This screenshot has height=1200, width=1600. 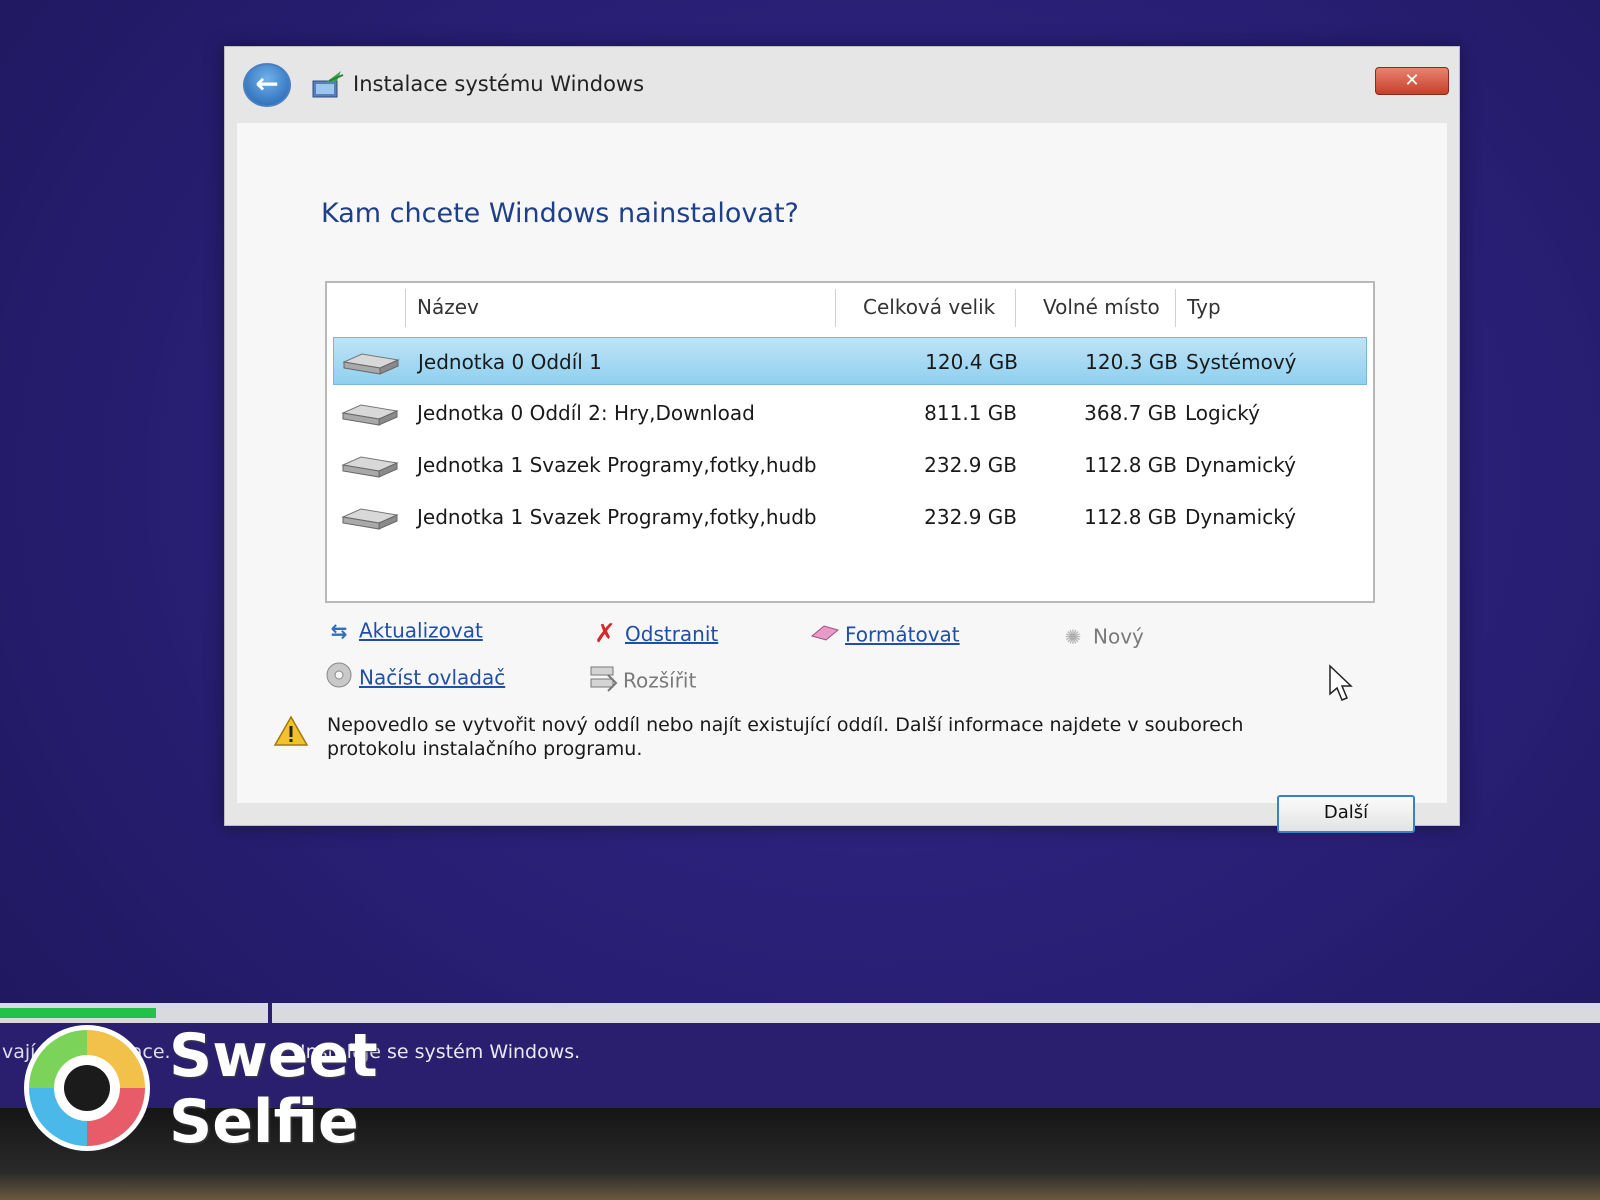 I want to click on watermark-text: Sweet, so click(x=273, y=1056).